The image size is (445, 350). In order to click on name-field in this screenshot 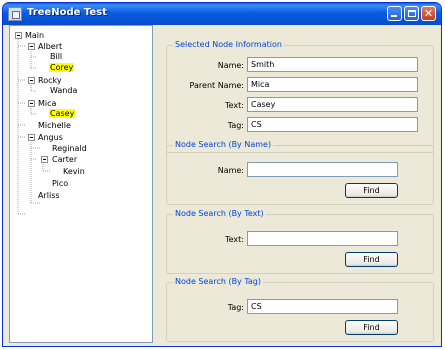, I will do `click(332, 64)`.